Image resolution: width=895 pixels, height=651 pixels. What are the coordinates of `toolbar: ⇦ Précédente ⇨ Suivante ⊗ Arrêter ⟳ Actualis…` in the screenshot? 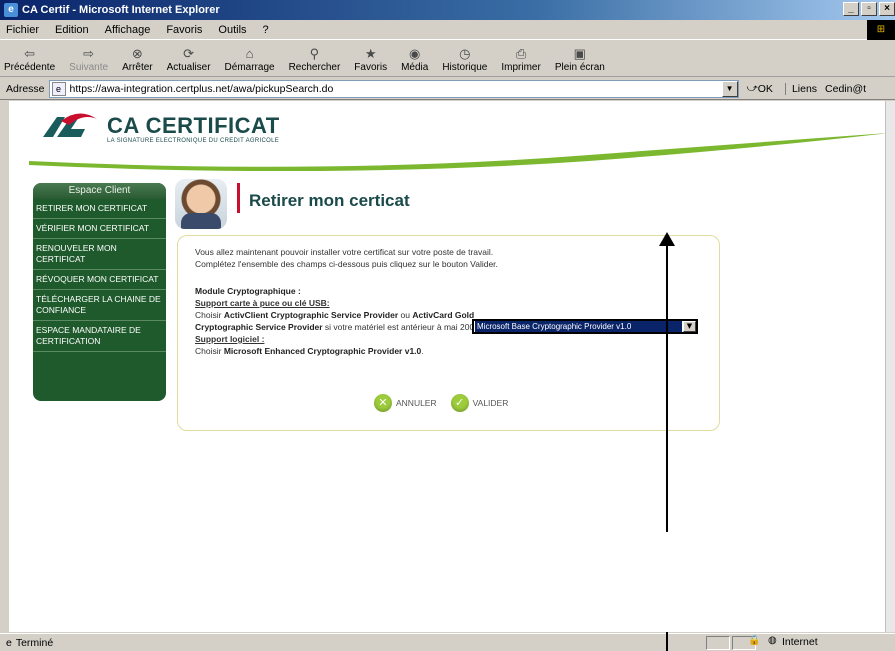 It's located at (447, 59).